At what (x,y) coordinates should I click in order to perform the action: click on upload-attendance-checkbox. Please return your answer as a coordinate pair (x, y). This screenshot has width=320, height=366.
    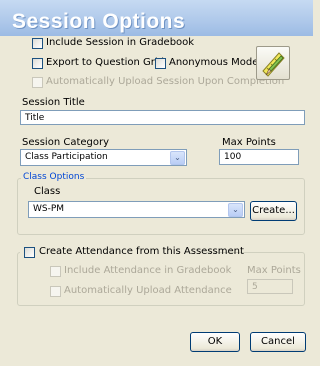
    Looking at the image, I should click on (55, 291).